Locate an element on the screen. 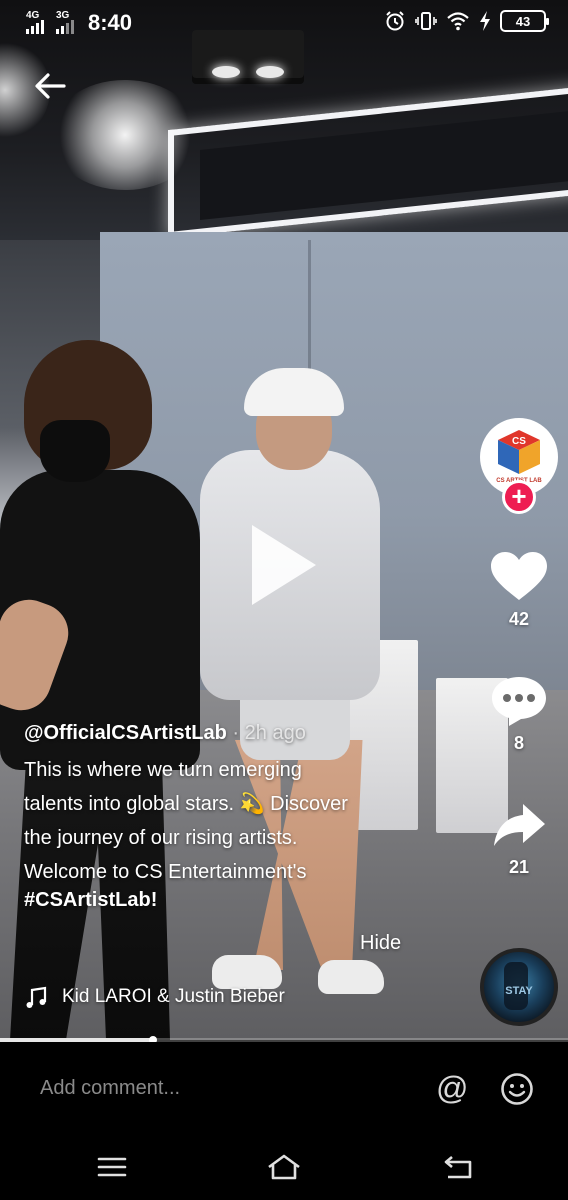 This screenshot has height=1200, width=568. comment-count: 8 is located at coordinates (518, 743).